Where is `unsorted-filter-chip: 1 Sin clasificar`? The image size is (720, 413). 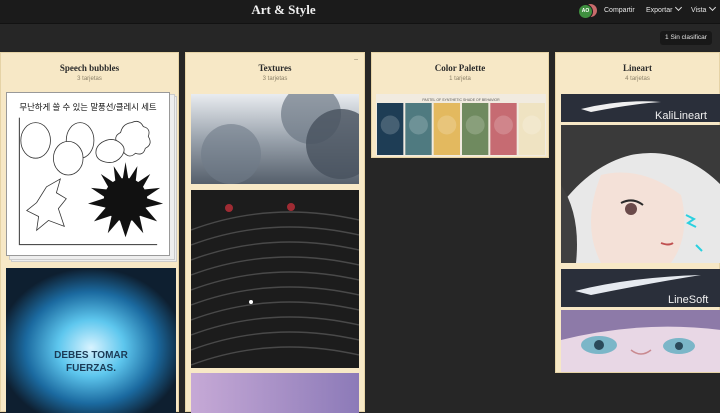 unsorted-filter-chip: 1 Sin clasificar is located at coordinates (686, 38).